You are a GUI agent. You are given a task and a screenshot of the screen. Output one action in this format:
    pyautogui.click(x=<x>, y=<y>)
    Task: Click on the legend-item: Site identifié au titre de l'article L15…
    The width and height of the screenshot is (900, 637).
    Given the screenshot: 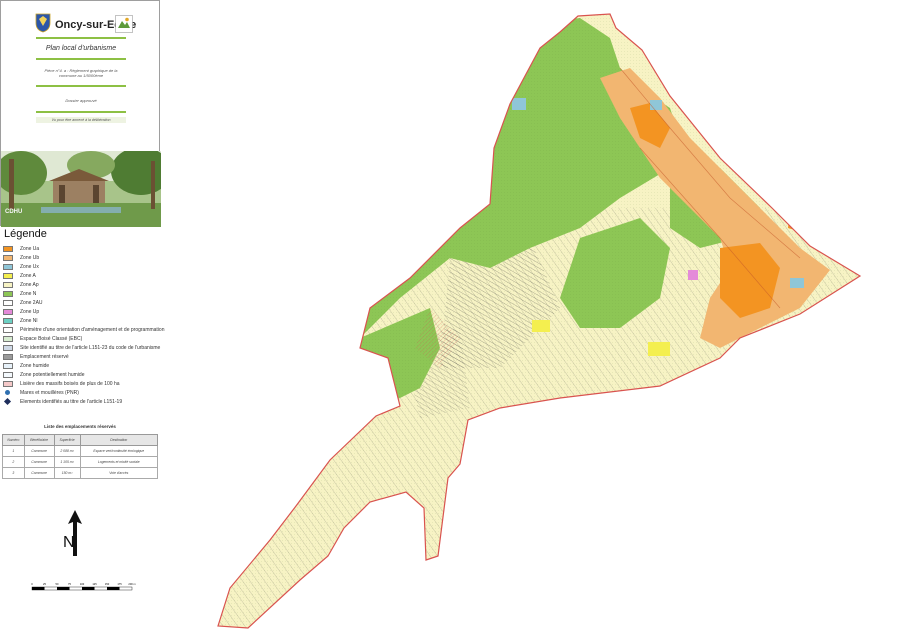 What is the action you would take?
    pyautogui.click(x=83, y=348)
    